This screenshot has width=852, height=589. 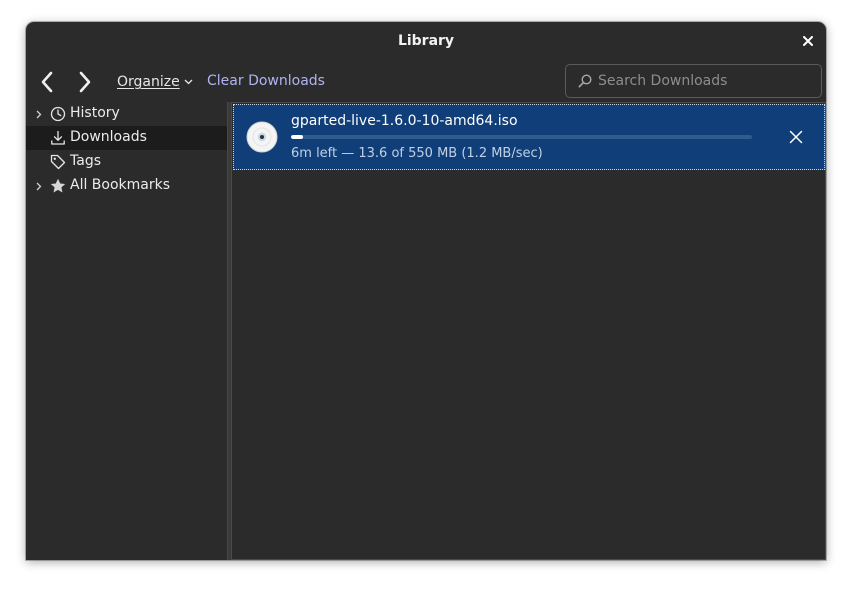 I want to click on clear-downloads-button: Clear Downloads, so click(x=266, y=82).